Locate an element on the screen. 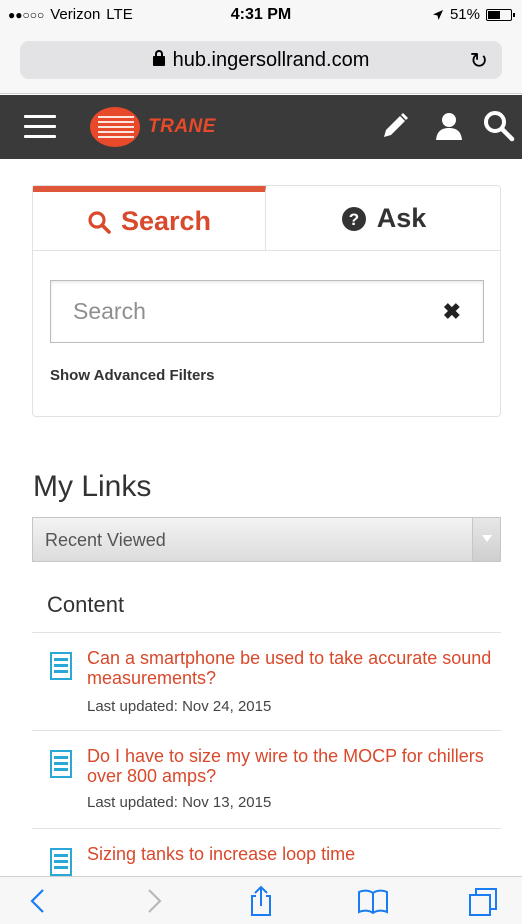  pencil-icon is located at coordinates (395, 126).